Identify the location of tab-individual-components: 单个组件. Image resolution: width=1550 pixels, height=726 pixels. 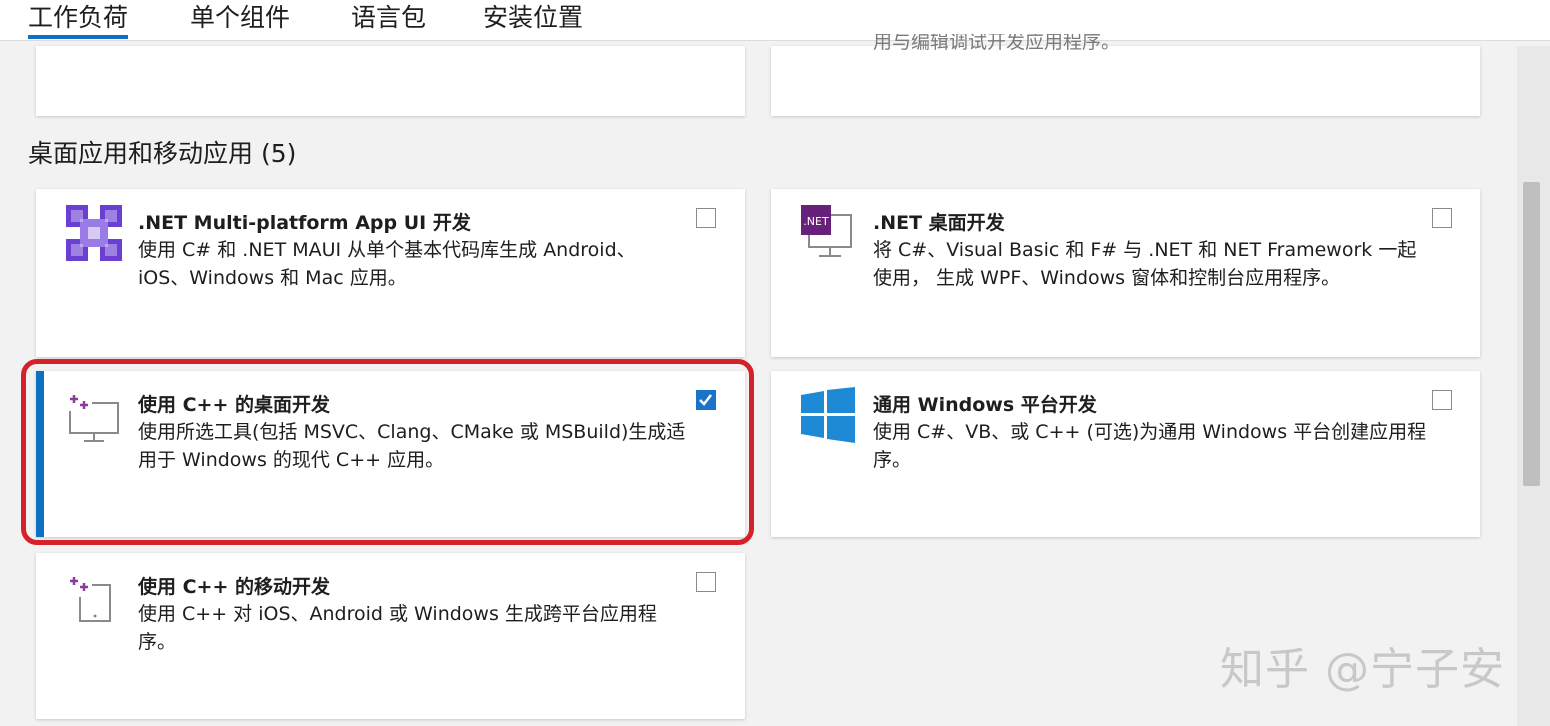
(240, 18).